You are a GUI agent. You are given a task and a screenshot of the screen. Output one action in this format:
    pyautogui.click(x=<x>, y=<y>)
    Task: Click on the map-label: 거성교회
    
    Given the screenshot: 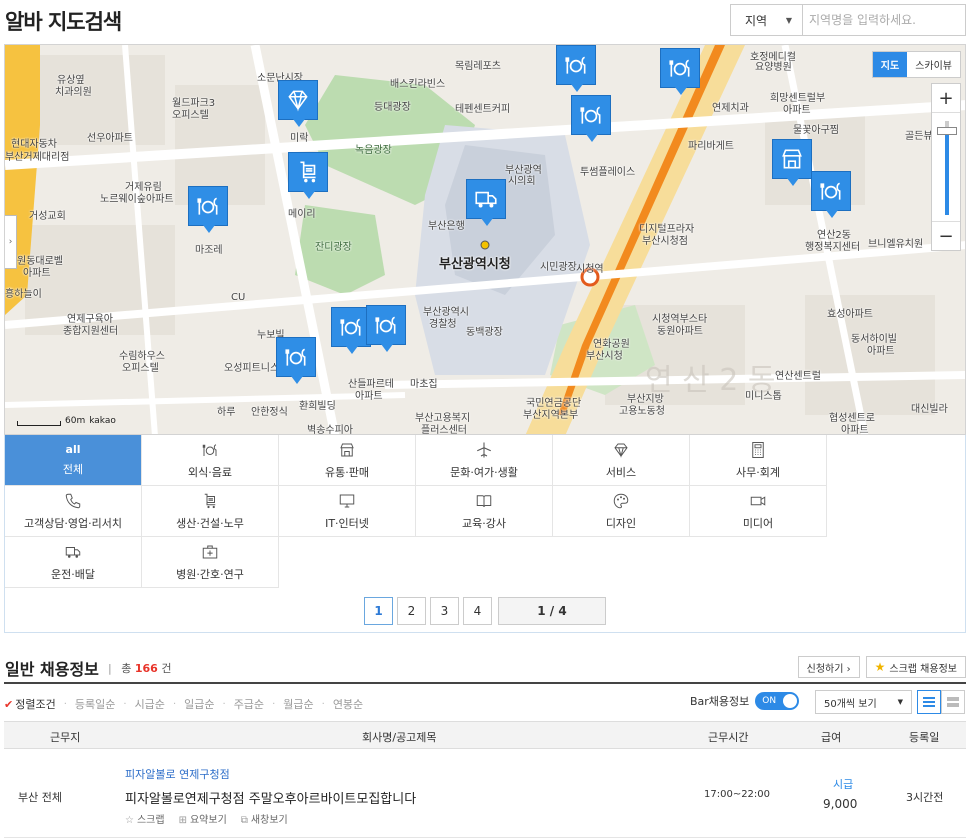 What is the action you would take?
    pyautogui.click(x=47, y=216)
    